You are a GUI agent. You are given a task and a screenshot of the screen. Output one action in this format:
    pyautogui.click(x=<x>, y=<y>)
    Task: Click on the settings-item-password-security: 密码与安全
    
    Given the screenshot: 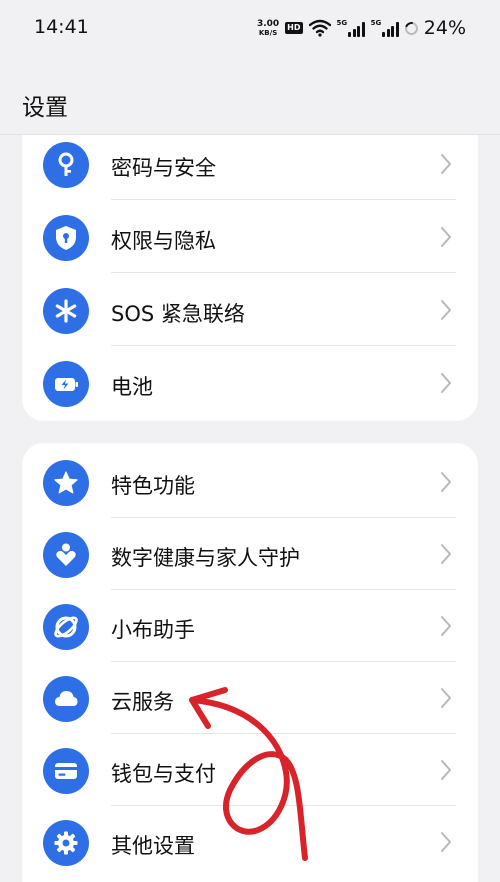 What is the action you would take?
    pyautogui.click(x=250, y=164)
    